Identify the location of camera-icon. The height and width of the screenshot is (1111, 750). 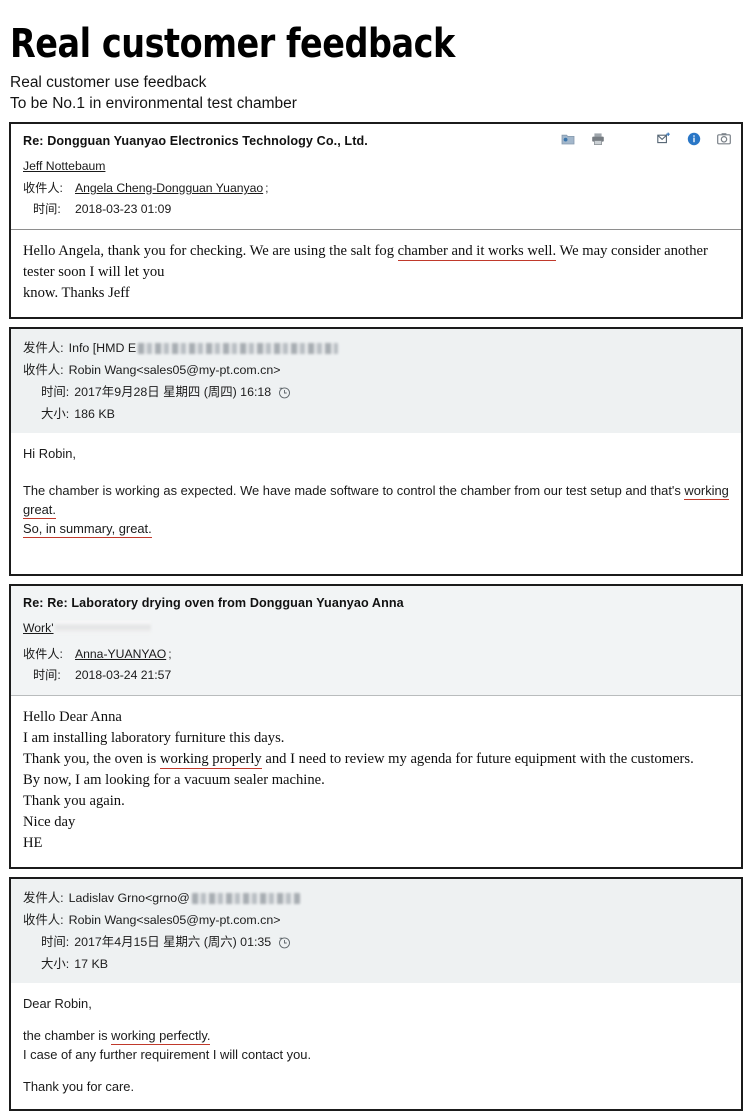
(724, 139).